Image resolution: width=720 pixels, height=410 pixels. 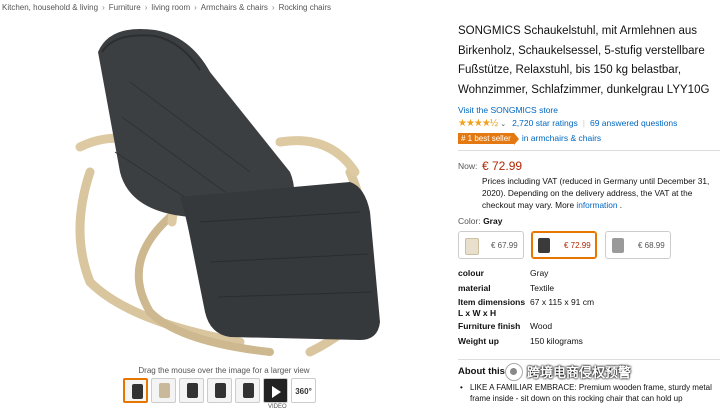 I want to click on vat-tail: ., so click(x=621, y=205).